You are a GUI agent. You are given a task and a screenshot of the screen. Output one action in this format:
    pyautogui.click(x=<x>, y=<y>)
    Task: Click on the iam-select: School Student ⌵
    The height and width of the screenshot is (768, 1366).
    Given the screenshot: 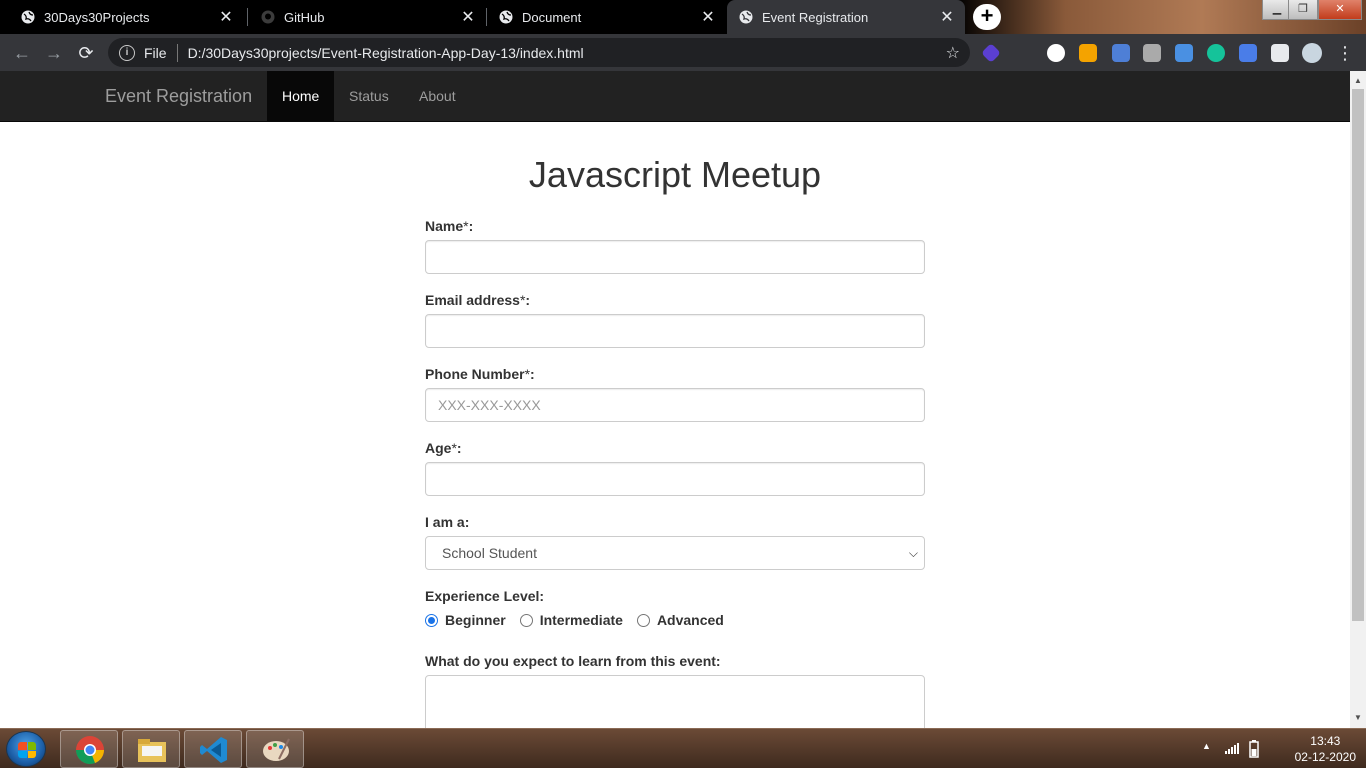 What is the action you would take?
    pyautogui.click(x=675, y=553)
    